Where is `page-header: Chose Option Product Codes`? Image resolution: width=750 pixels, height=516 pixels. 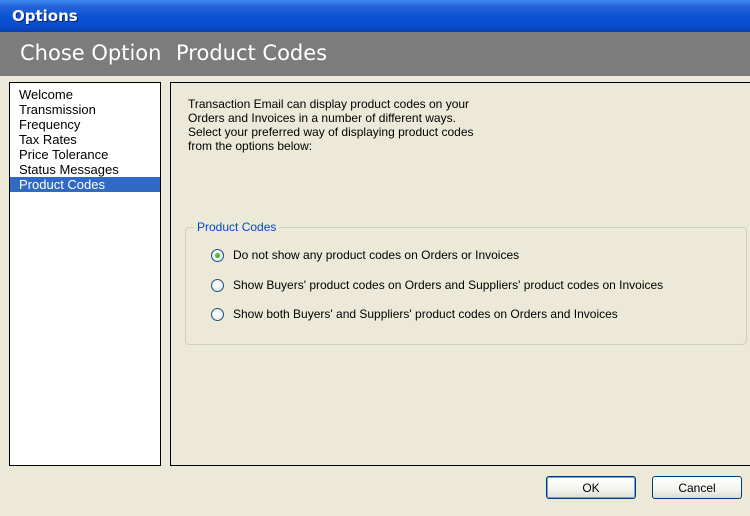 page-header: Chose Option Product Codes is located at coordinates (375, 54).